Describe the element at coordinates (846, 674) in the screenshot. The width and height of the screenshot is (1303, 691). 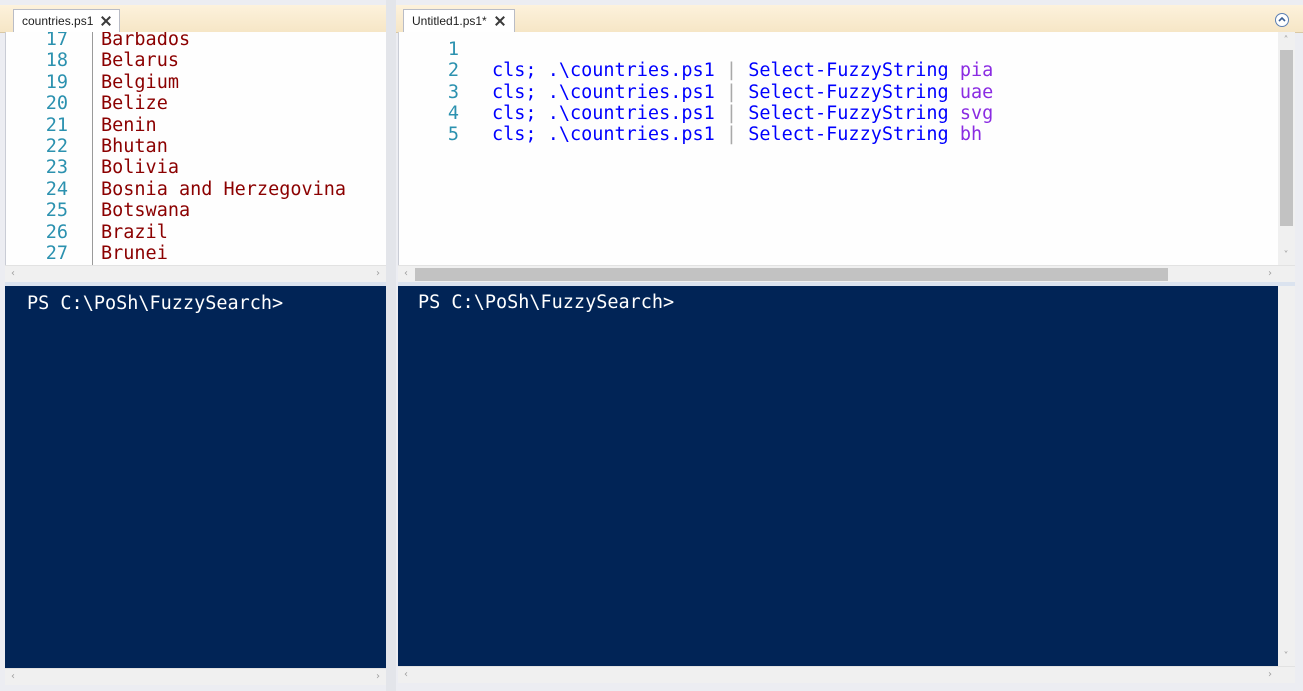
I see `right-console-hscrollbar: ‹ ›` at that location.